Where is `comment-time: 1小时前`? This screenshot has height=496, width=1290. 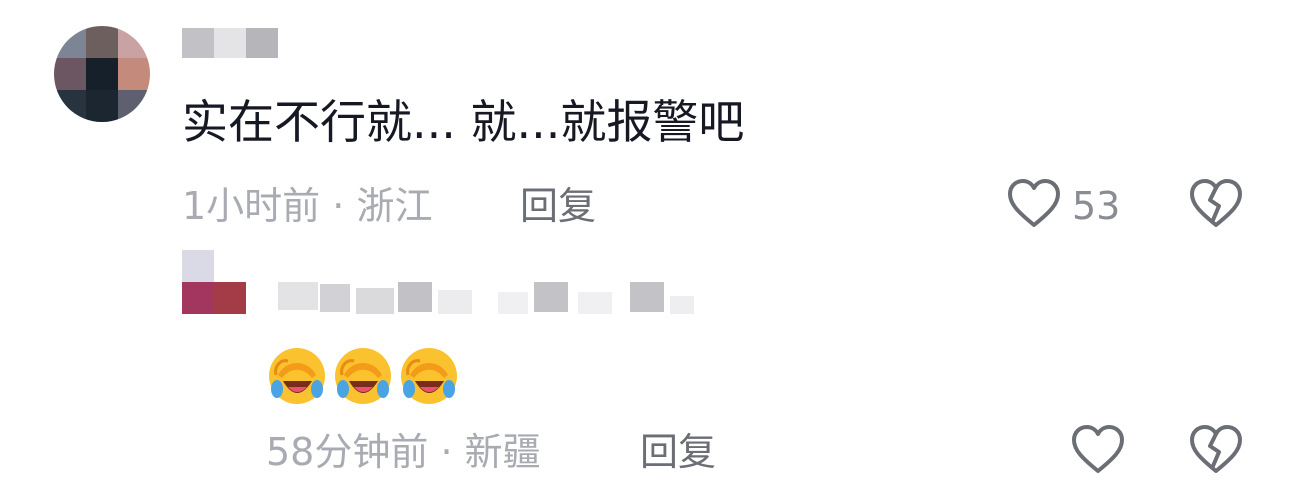
comment-time: 1小时前 is located at coordinates (251, 206).